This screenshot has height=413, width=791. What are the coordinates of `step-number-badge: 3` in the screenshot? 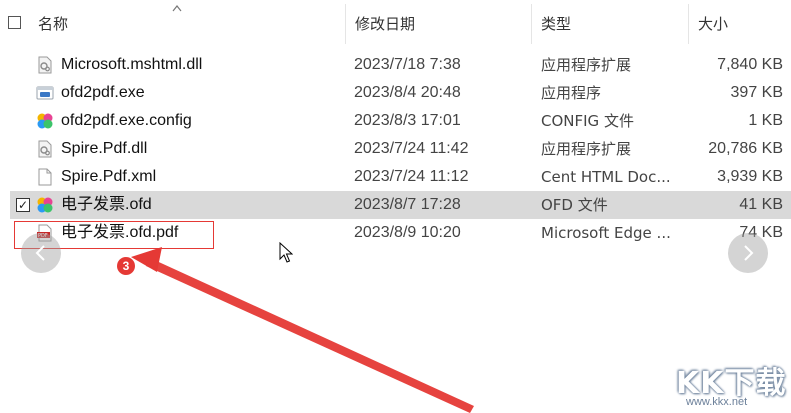 It's located at (126, 266).